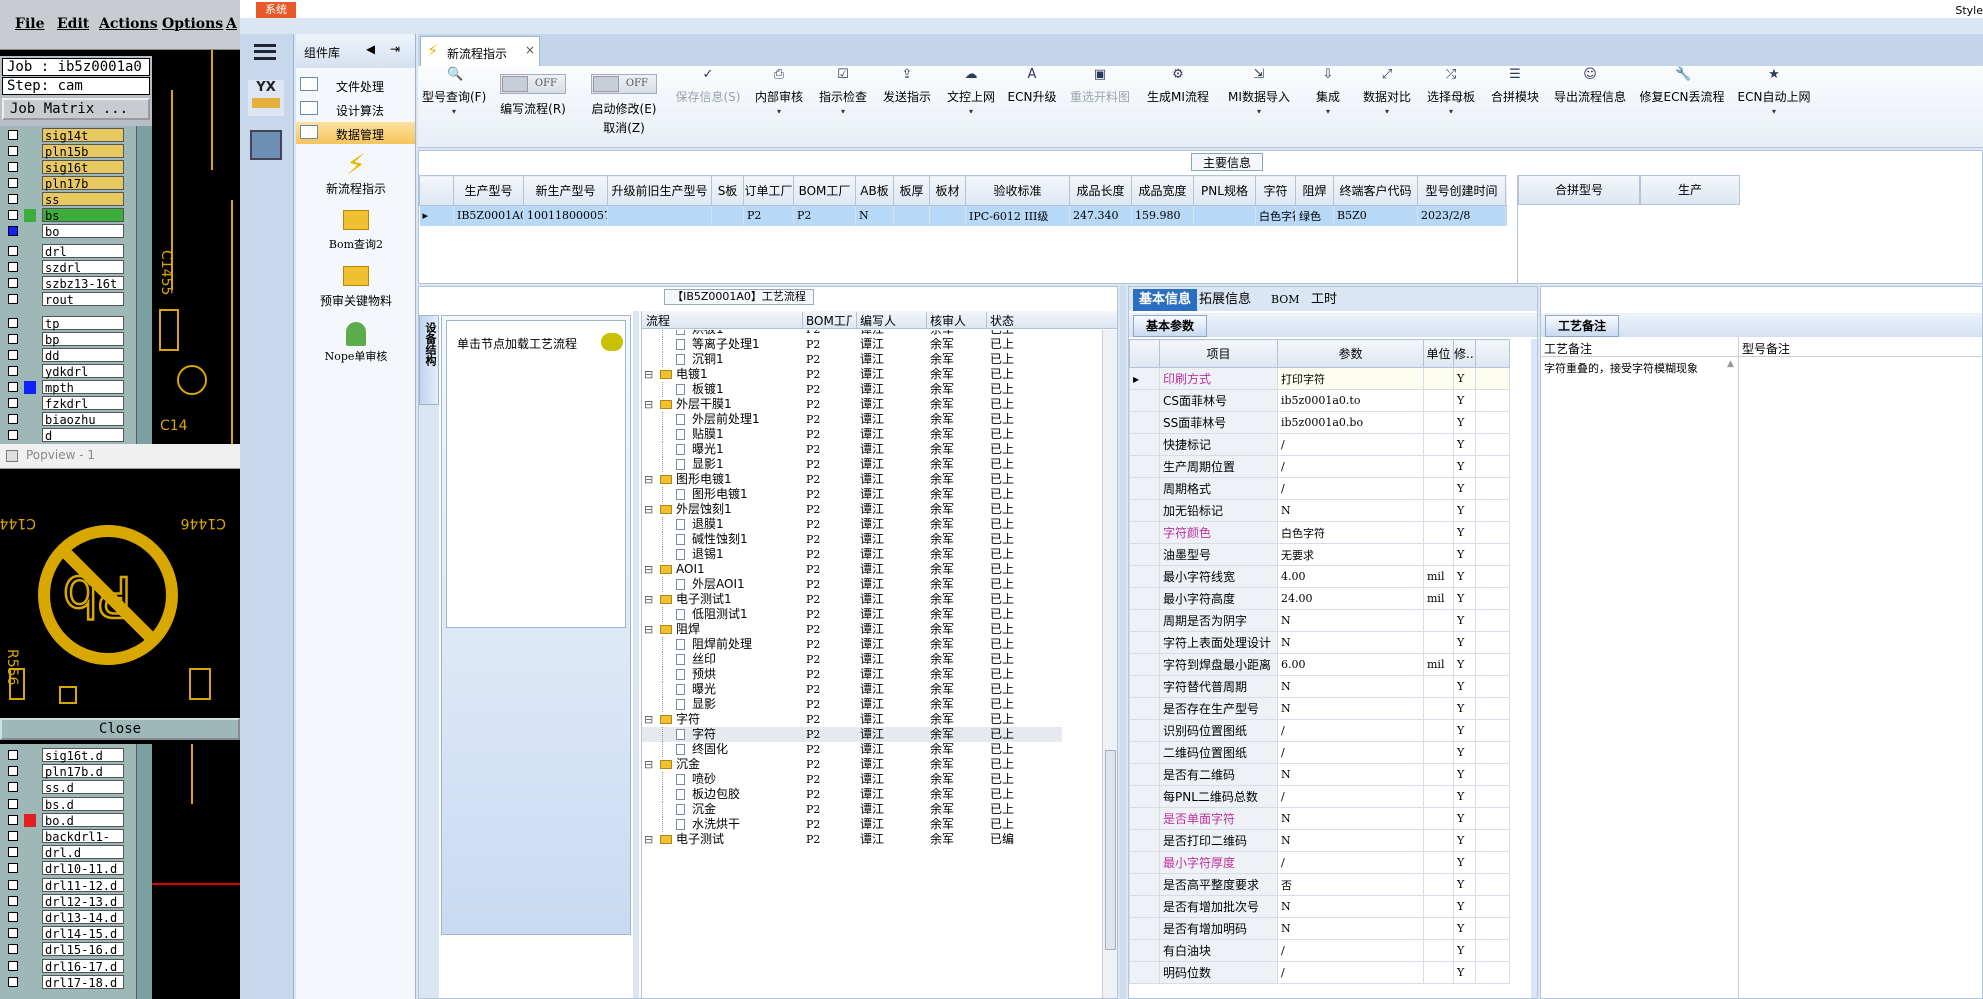 The height and width of the screenshot is (999, 1983). I want to click on tree-row: 终固化 P2 谭江 余军 已上网, so click(852, 749).